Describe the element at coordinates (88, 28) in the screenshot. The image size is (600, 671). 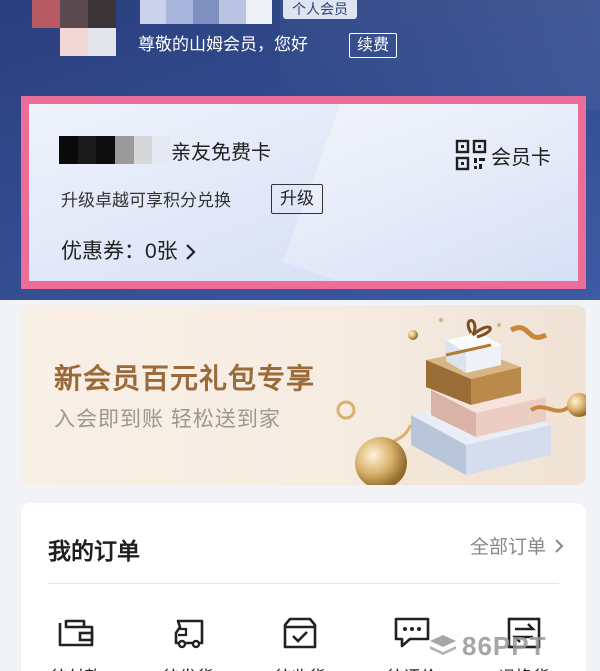
I see `avatar` at that location.